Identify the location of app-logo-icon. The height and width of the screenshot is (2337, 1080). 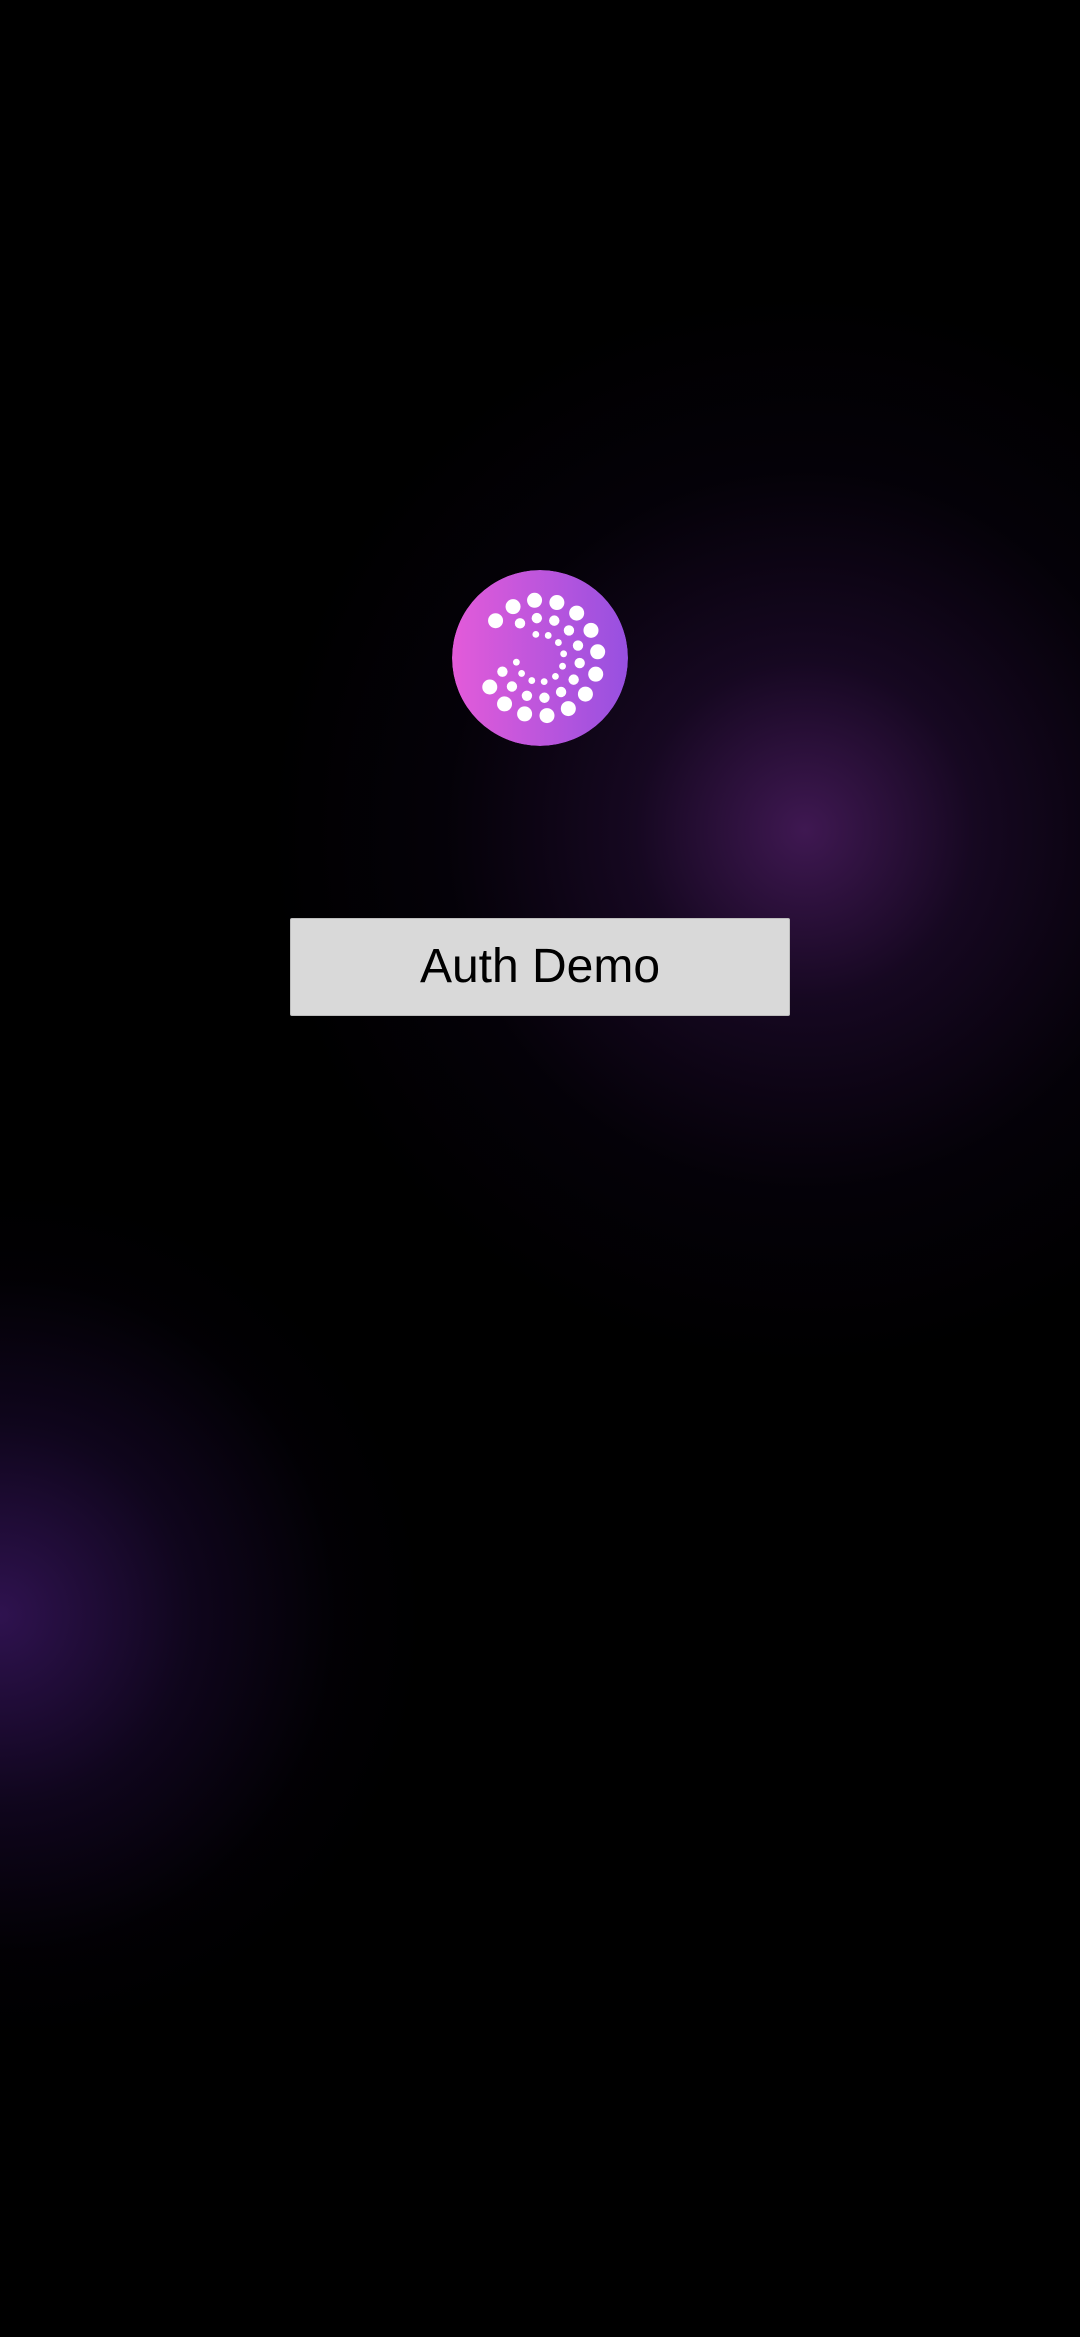
(540, 658).